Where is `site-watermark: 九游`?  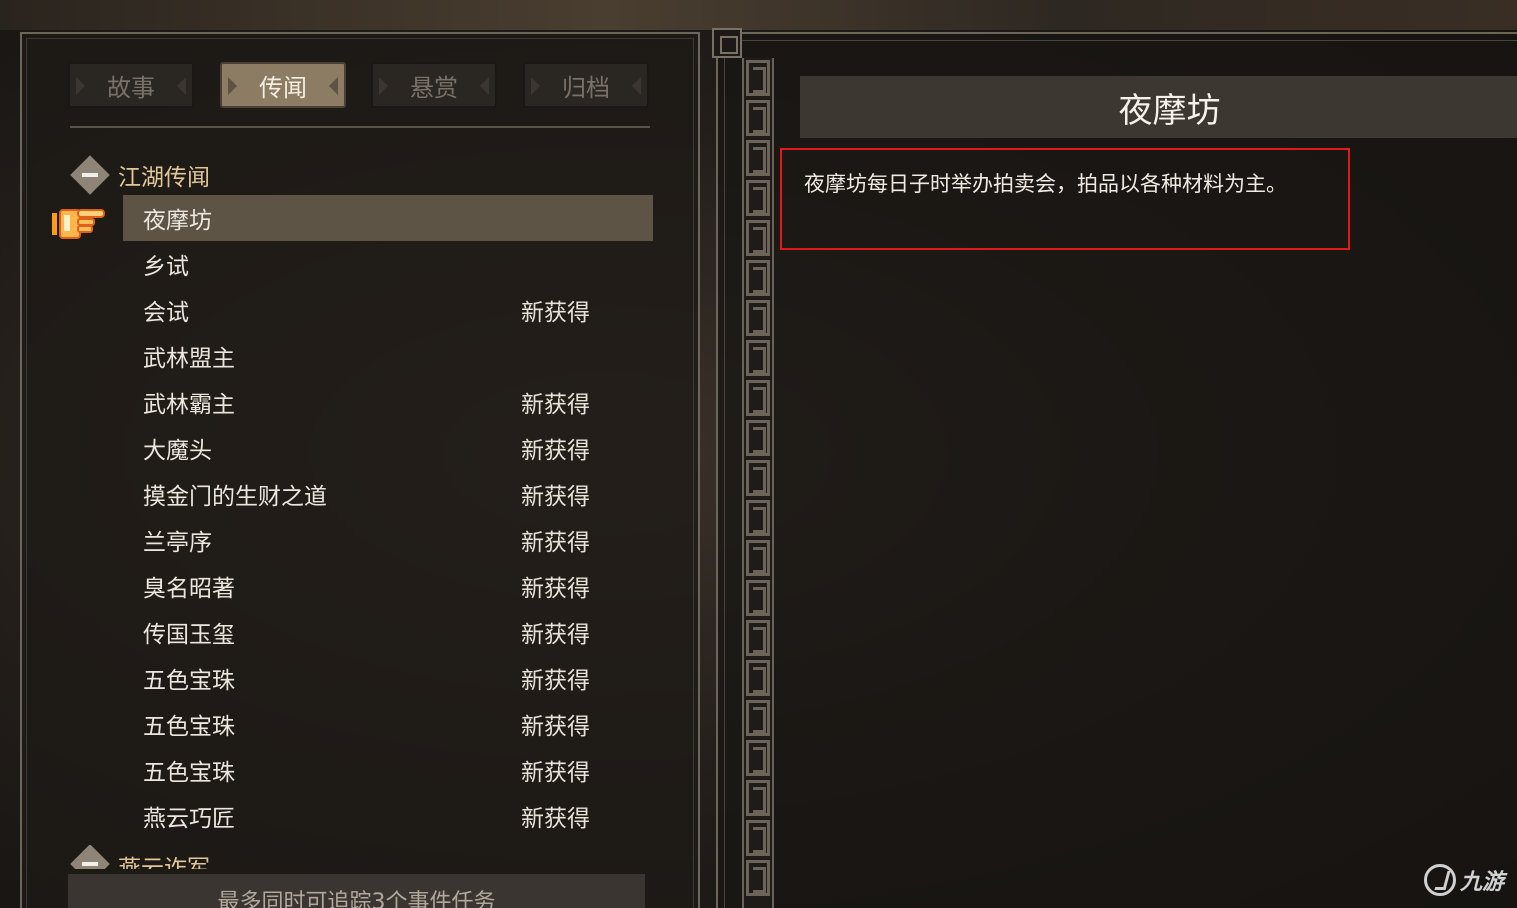
site-watermark: 九游 is located at coordinates (1464, 880).